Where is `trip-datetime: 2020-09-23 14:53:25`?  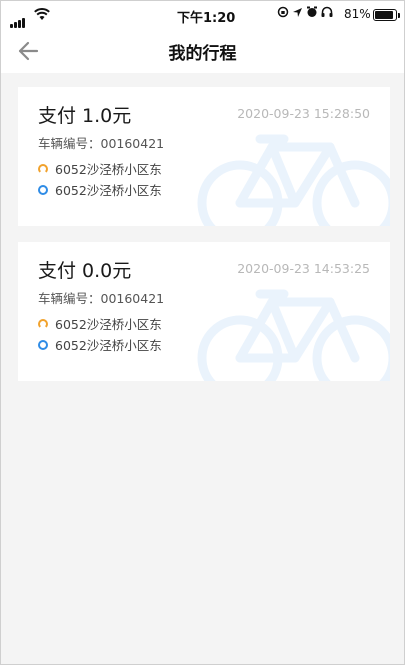
trip-datetime: 2020-09-23 14:53:25 is located at coordinates (303, 268).